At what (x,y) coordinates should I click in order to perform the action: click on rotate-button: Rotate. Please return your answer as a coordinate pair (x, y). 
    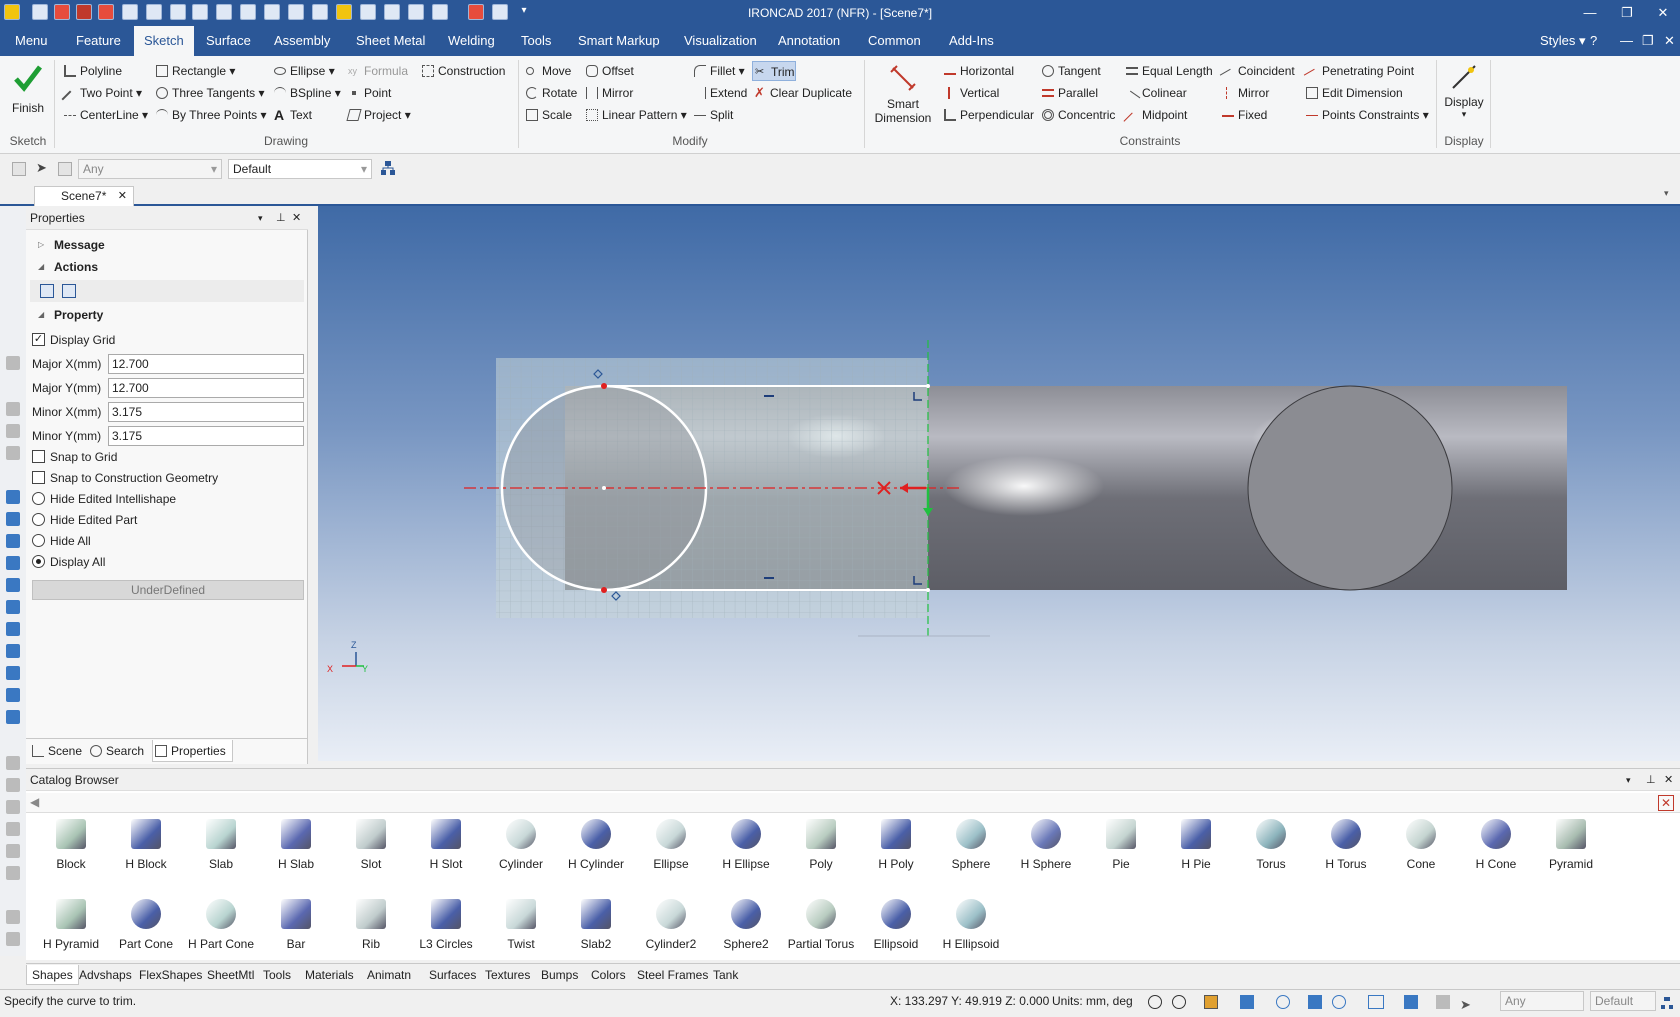
    Looking at the image, I should click on (550, 93).